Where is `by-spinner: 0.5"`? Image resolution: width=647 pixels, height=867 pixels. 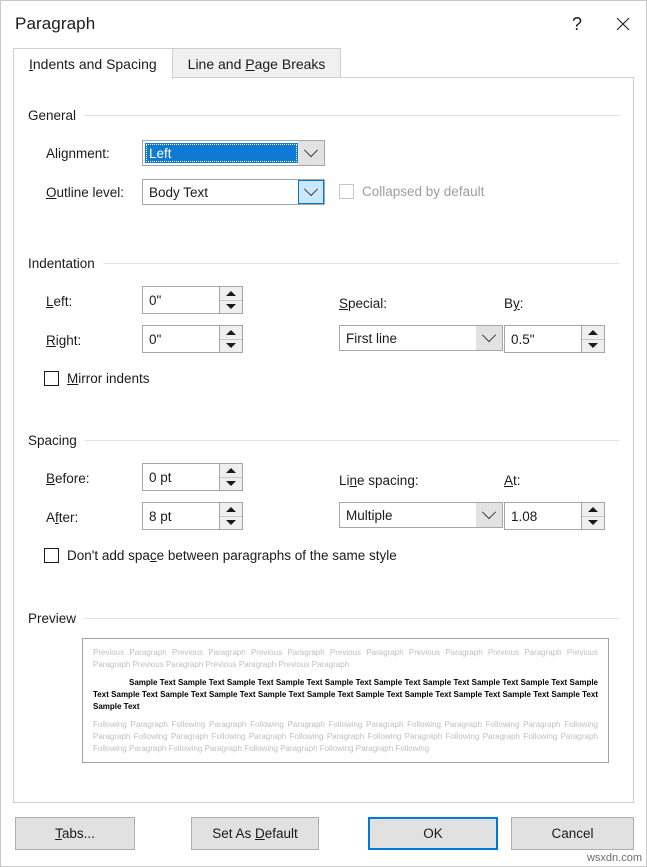
by-spinner: 0.5" is located at coordinates (554, 339).